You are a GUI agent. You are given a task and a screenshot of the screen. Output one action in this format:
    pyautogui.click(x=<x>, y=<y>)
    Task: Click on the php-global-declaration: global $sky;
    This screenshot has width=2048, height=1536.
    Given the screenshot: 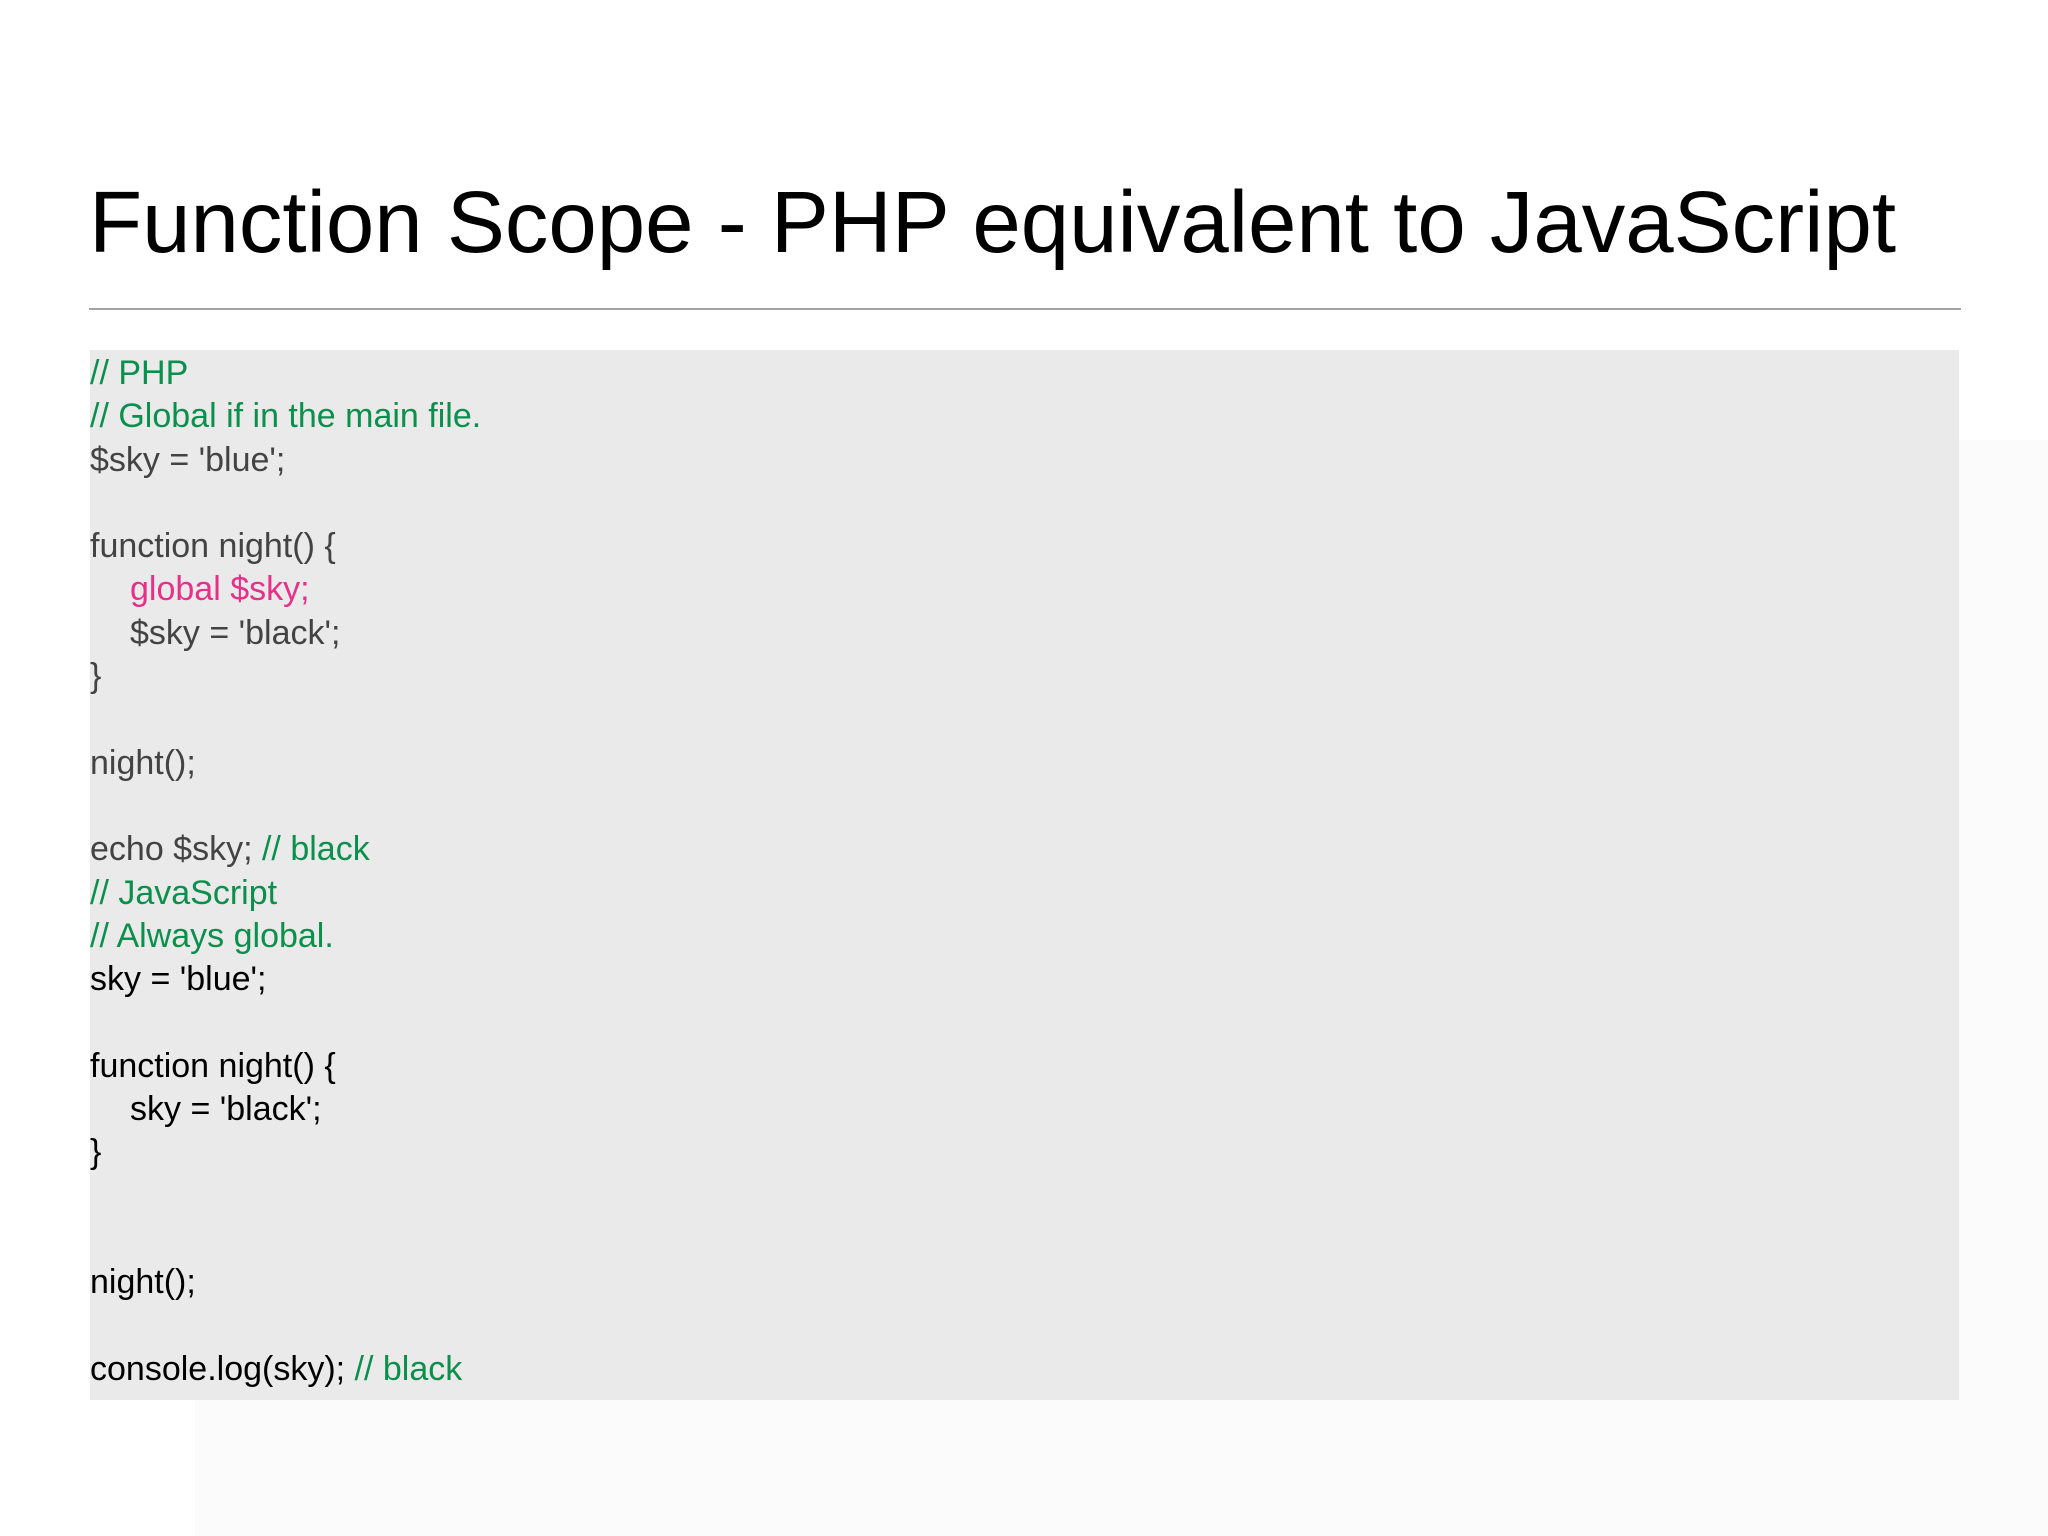 What is the action you would take?
    pyautogui.click(x=220, y=589)
    